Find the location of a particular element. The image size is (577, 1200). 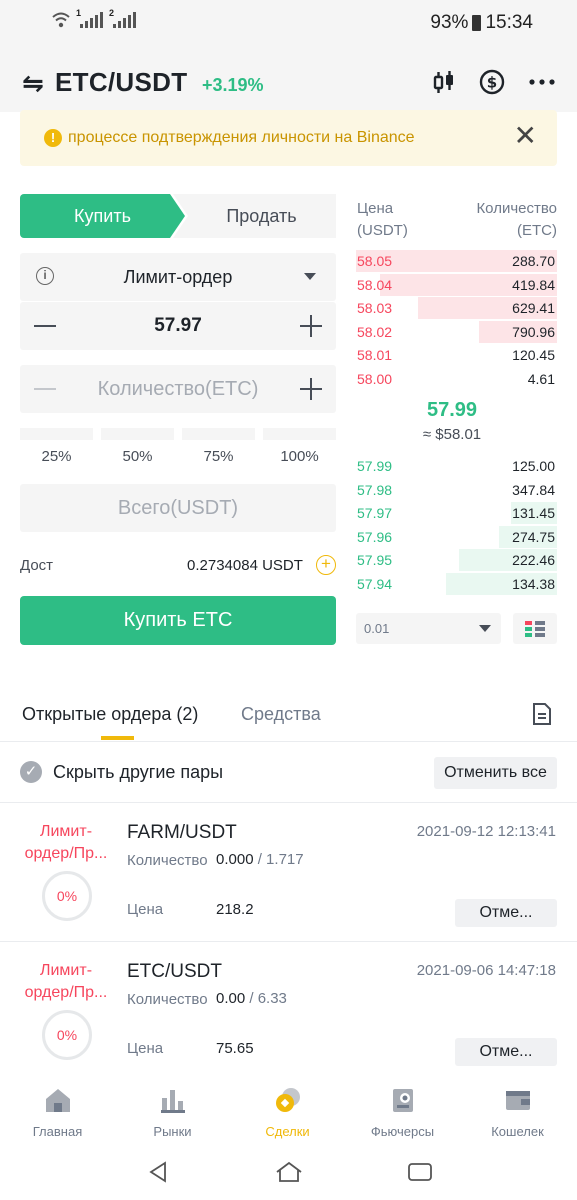

order-type-select: i Лимит-ордер is located at coordinates (178, 277).